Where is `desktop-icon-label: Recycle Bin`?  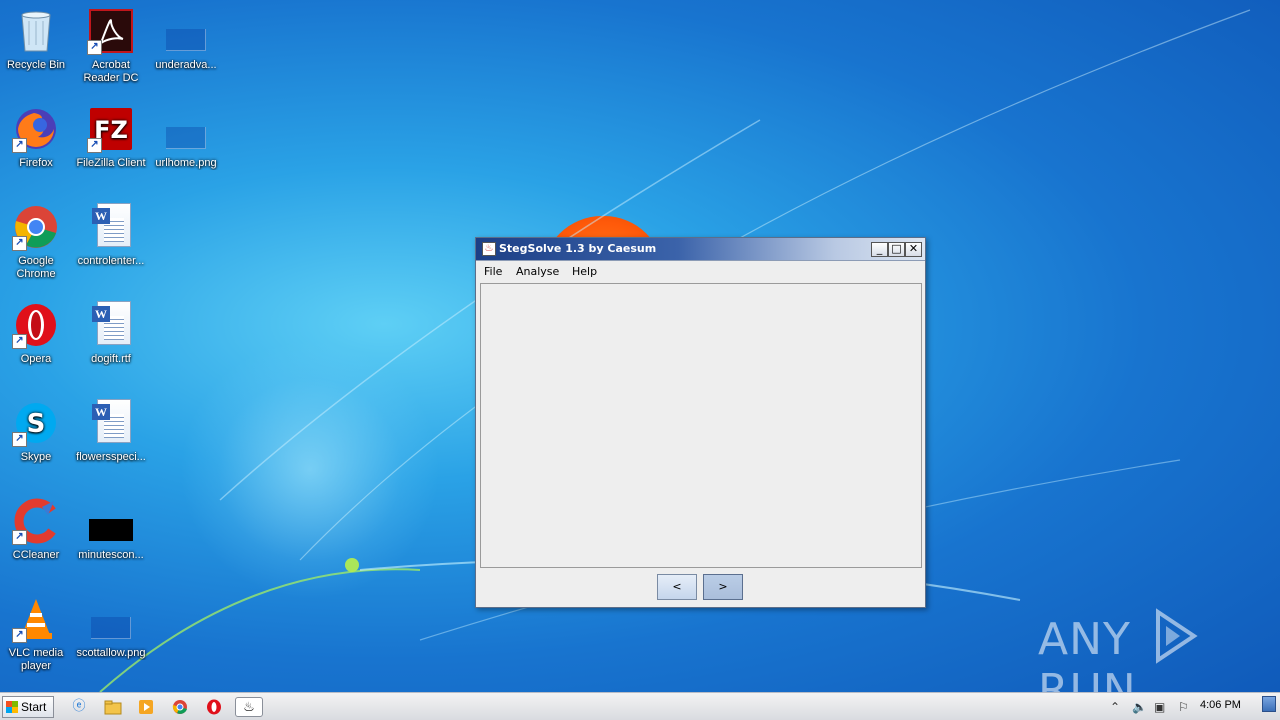 desktop-icon-label: Recycle Bin is located at coordinates (36, 65).